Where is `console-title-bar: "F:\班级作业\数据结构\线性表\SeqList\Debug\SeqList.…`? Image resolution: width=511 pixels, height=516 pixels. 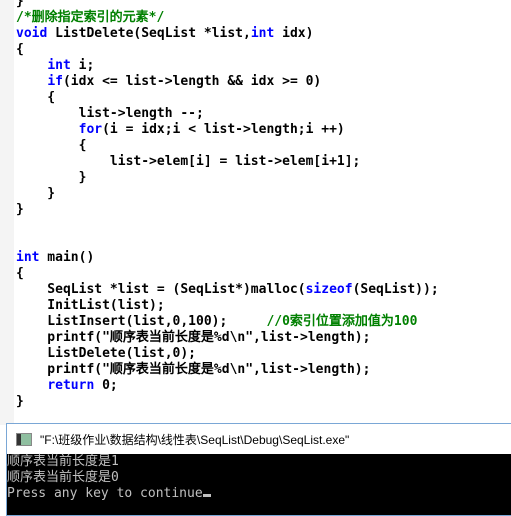
console-title-bar: "F:\班级作业\数据结构\线性表\SeqList\Debug\SeqList.… is located at coordinates (259, 439).